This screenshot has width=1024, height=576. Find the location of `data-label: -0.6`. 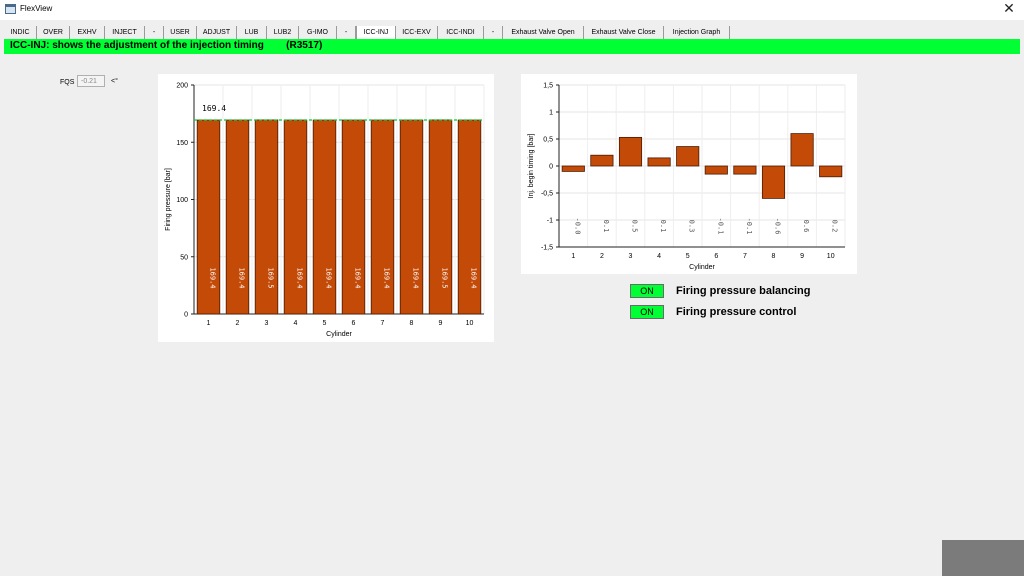

data-label: -0.6 is located at coordinates (778, 226).